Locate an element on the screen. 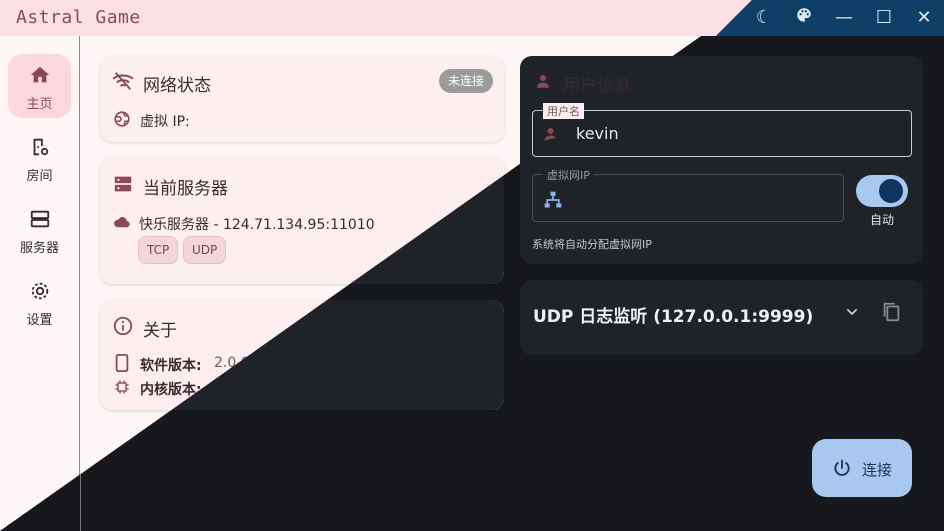 This screenshot has height=531, width=944. udp-log-card: UDP 日志监听 (127.0.0.1:9999) is located at coordinates (721, 317).